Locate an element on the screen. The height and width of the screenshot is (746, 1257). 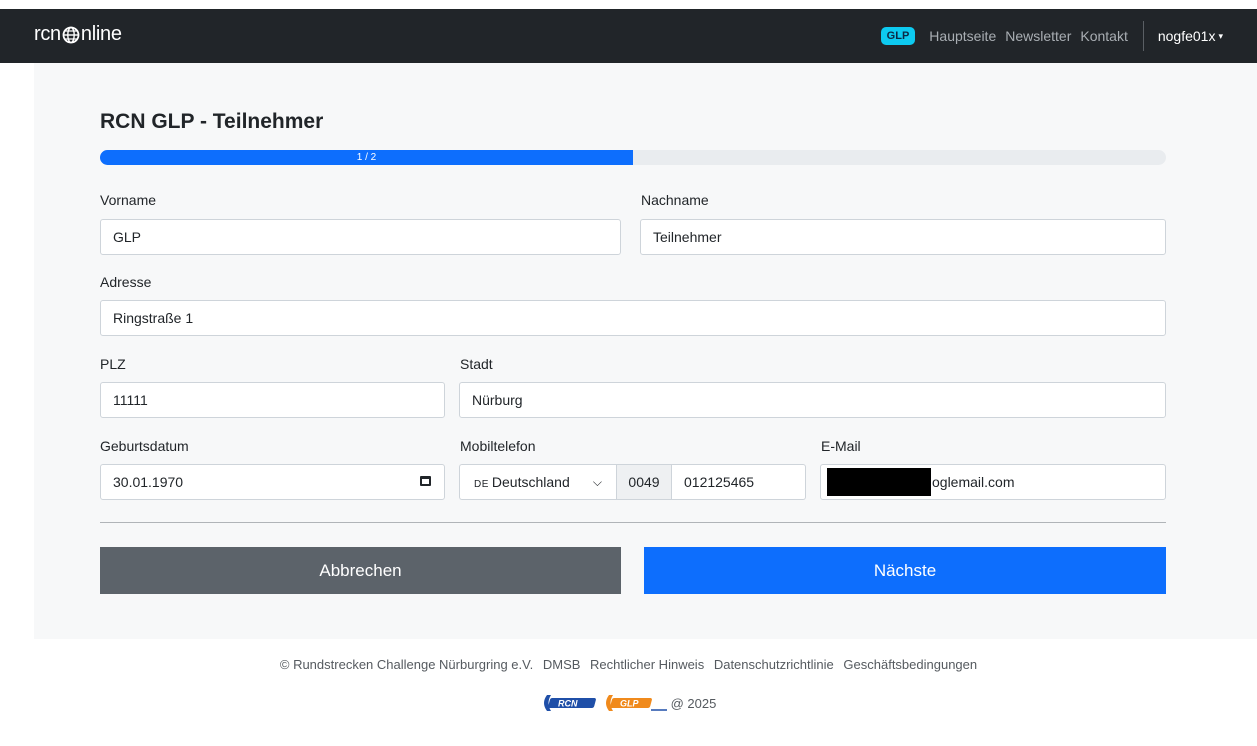
nav-link-hauptseite: Hauptseite is located at coordinates (962, 36).